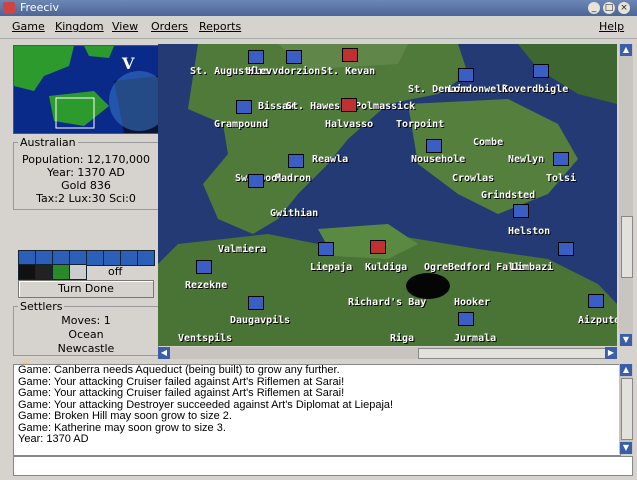 This screenshot has height=480, width=637. I want to click on city-name: Londonwell, so click(478, 89).